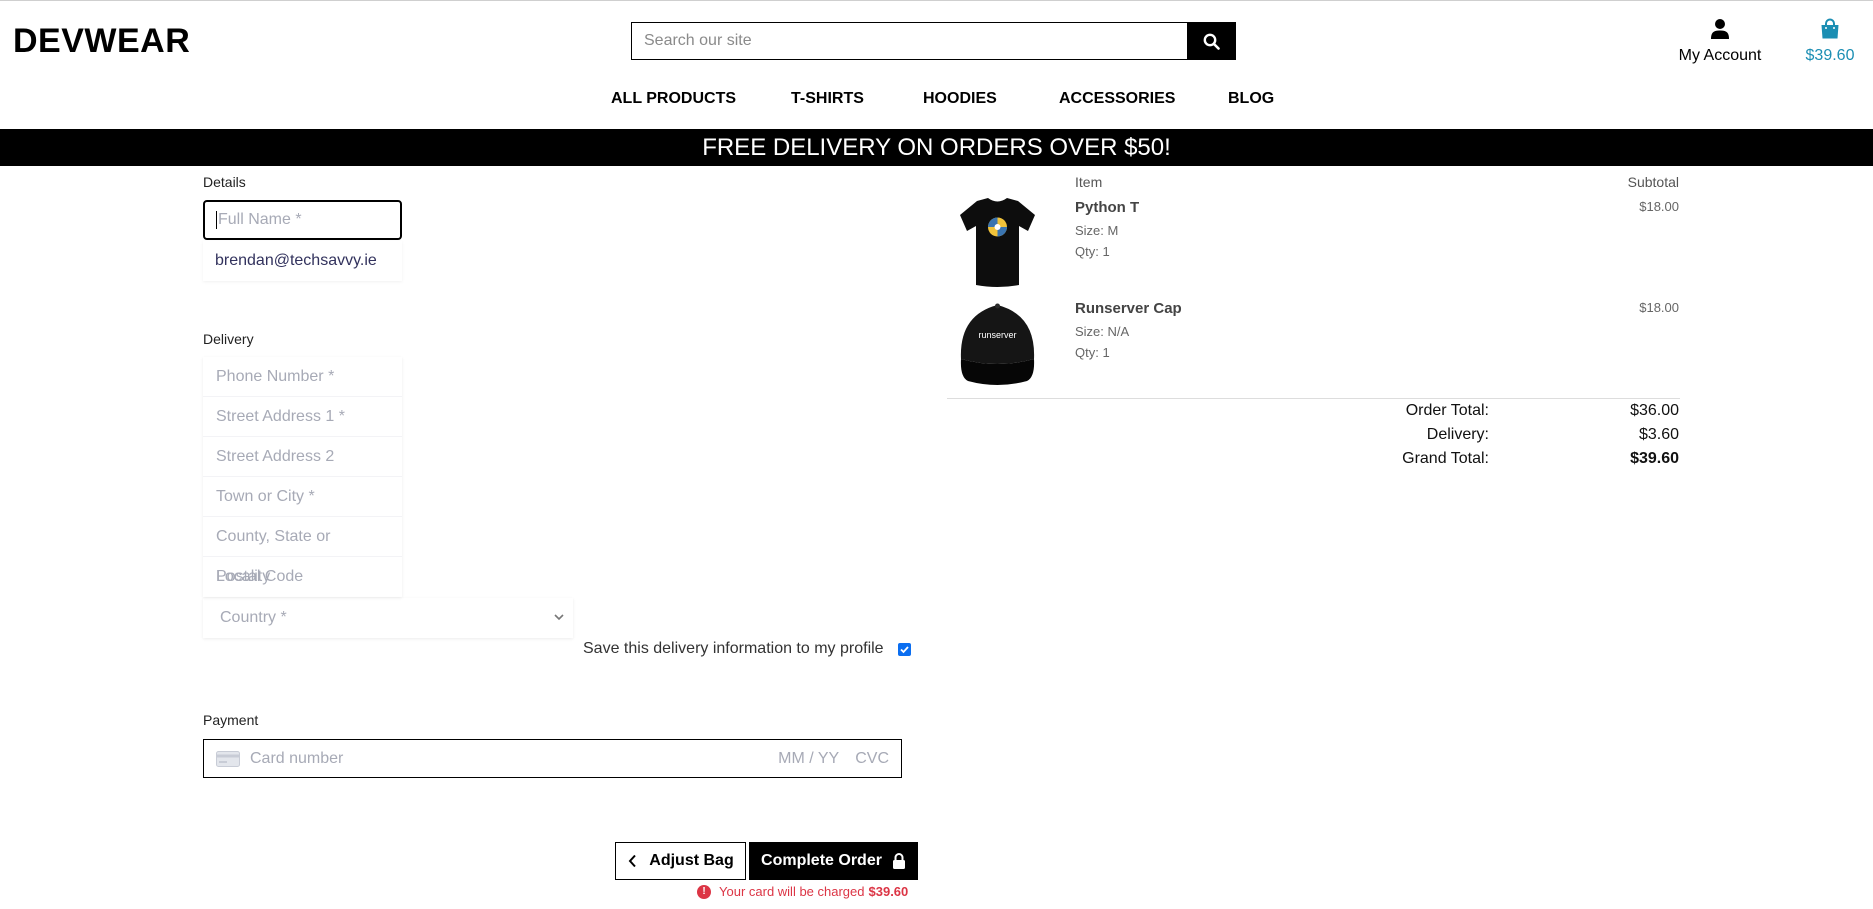  I want to click on complete-order-label: Complete Order, so click(821, 860).